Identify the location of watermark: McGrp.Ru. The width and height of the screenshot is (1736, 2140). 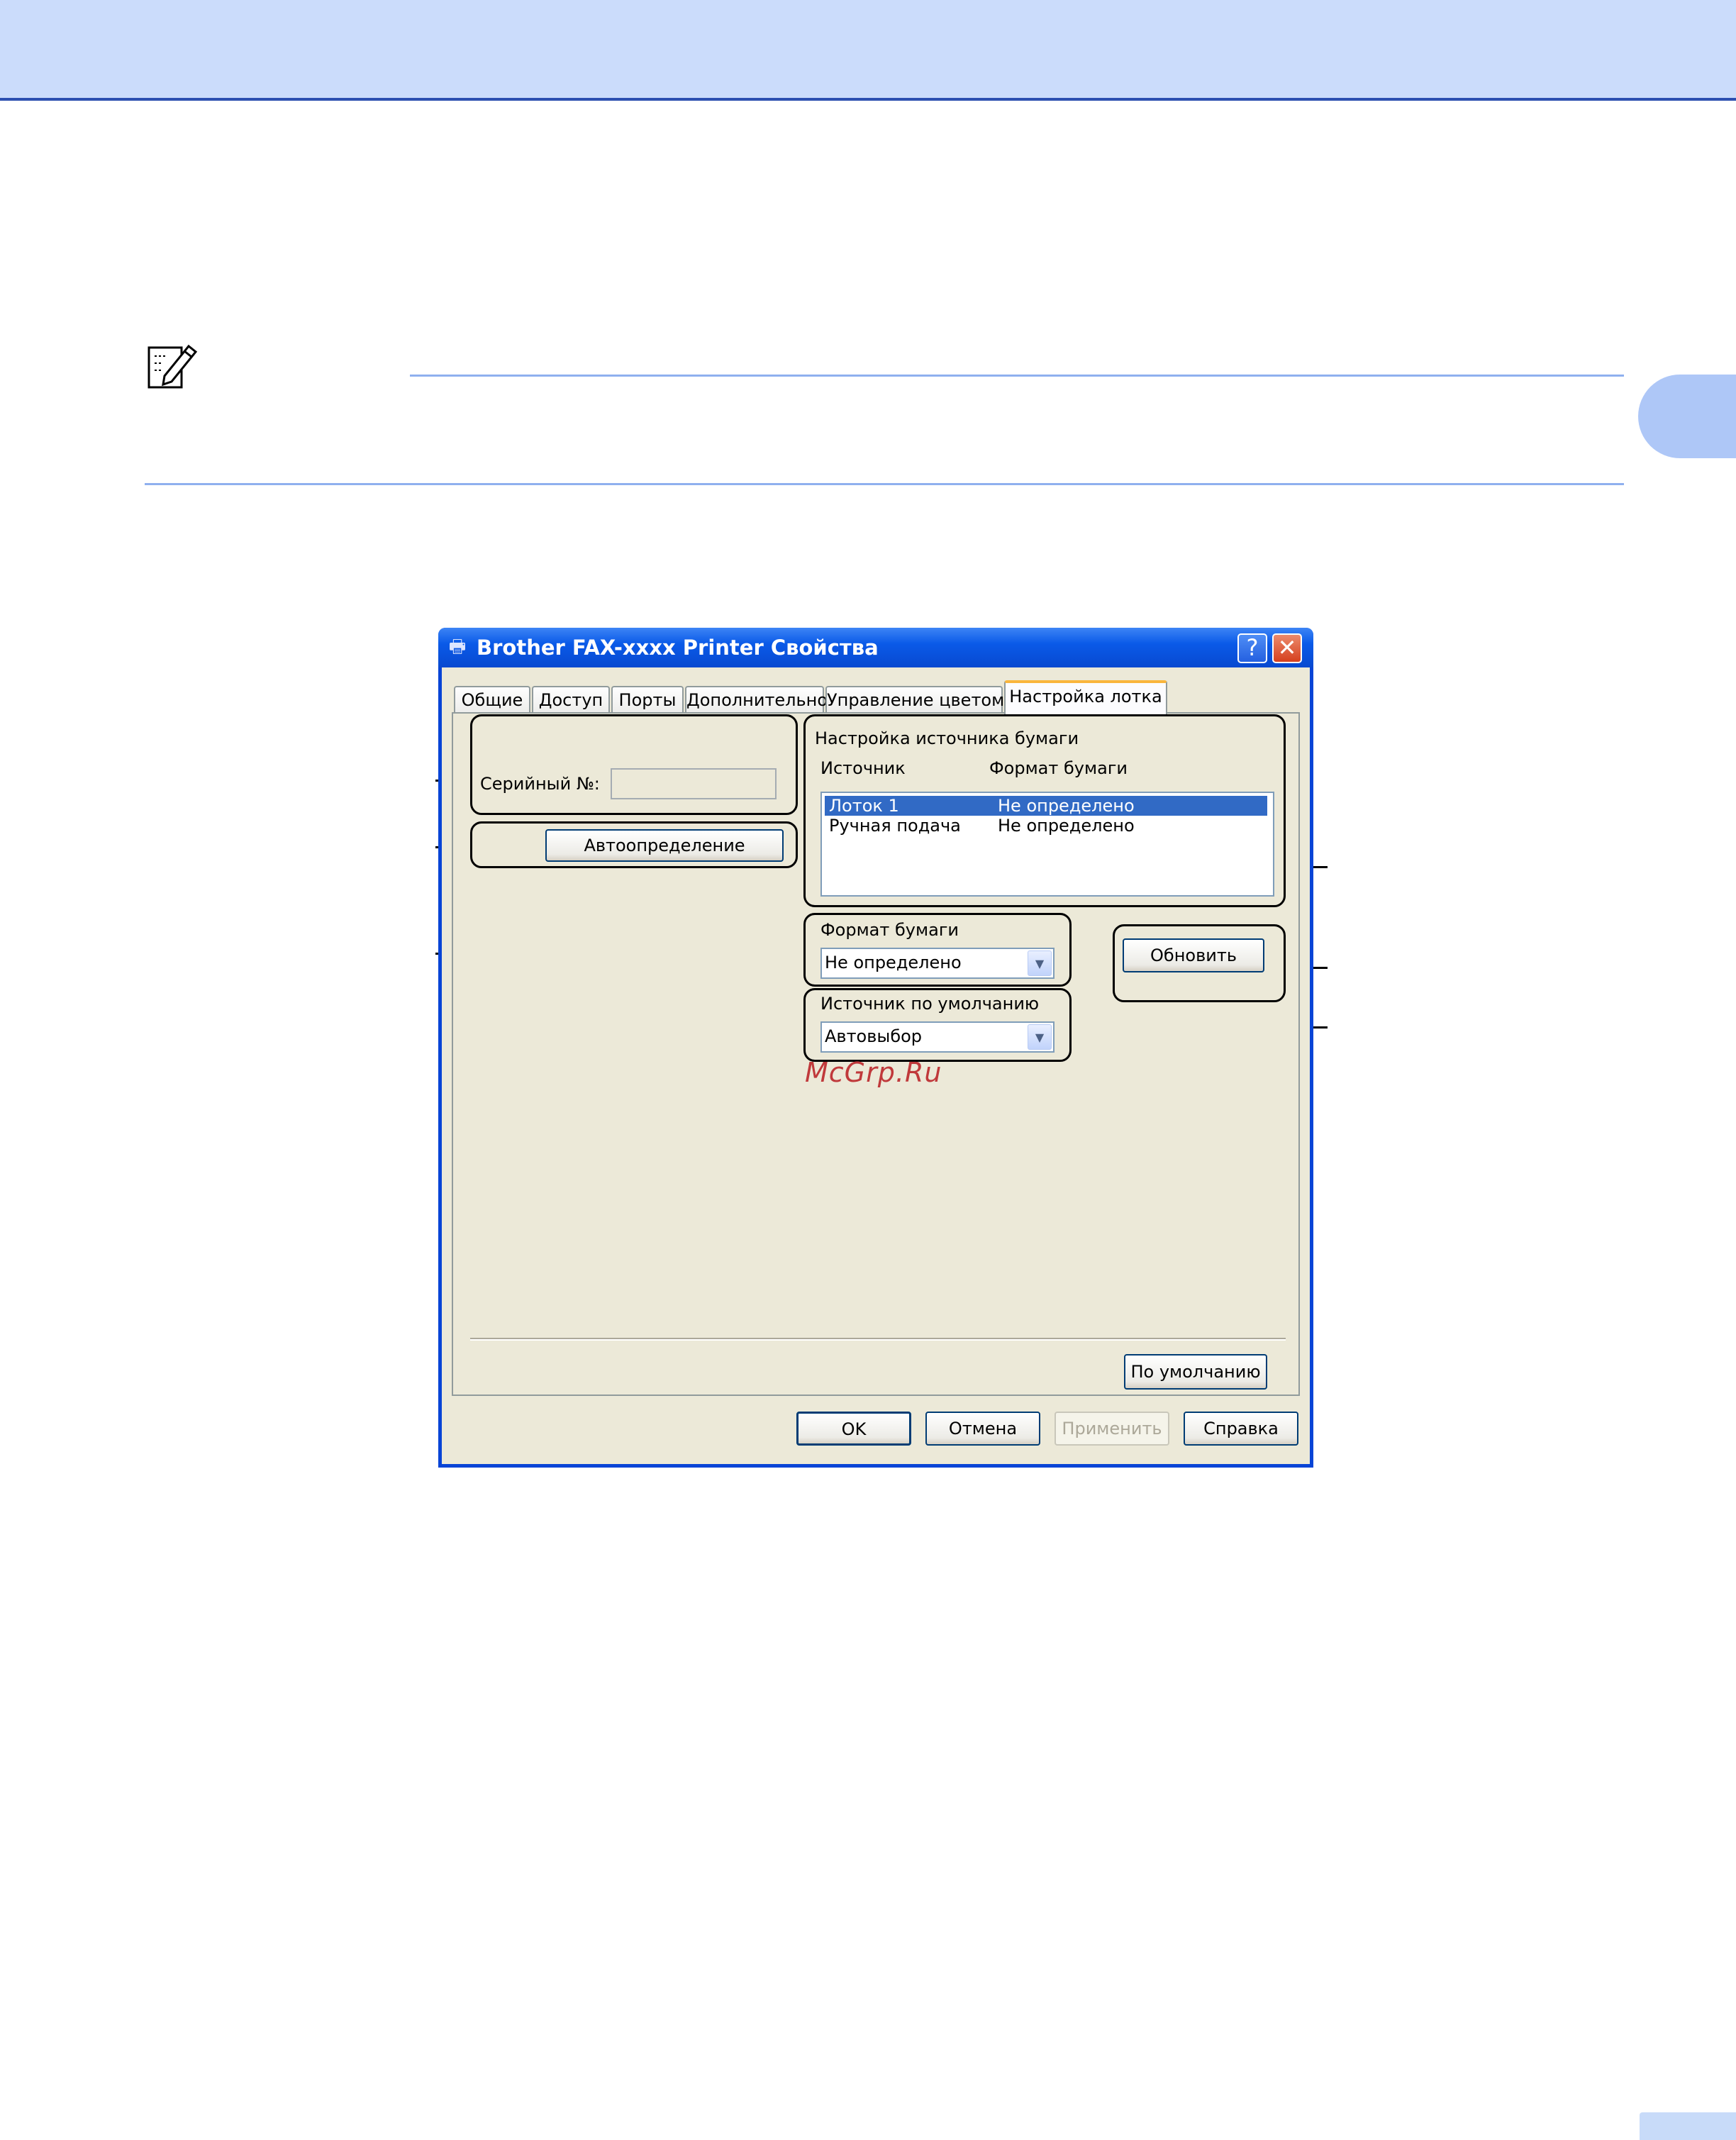
(873, 1072).